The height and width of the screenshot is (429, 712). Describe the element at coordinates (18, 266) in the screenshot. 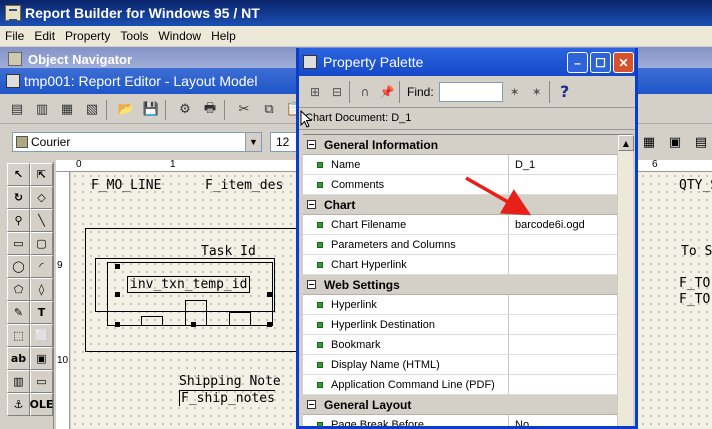

I see `ellipse-tool-icon: ◯` at that location.